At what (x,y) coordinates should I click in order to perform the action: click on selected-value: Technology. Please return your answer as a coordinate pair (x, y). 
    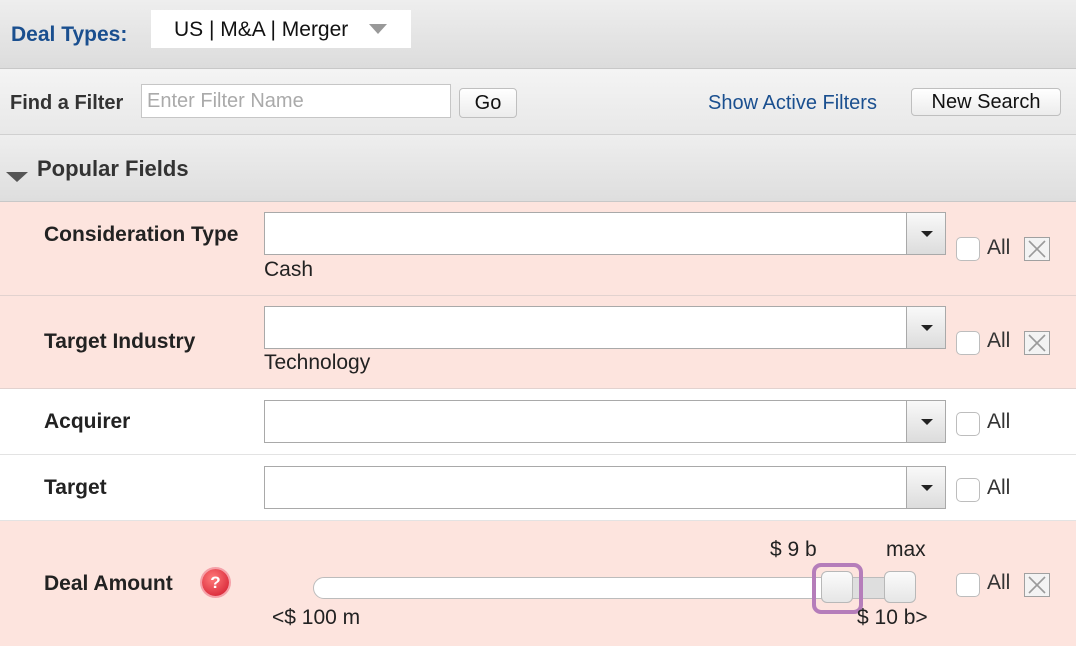
    Looking at the image, I should click on (317, 362).